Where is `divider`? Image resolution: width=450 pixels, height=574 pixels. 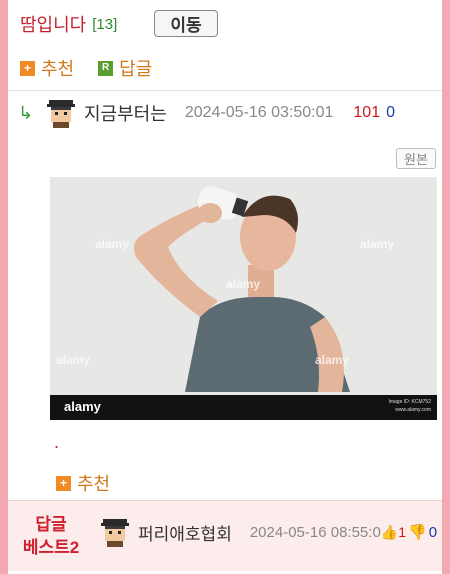 divider is located at coordinates (225, 90).